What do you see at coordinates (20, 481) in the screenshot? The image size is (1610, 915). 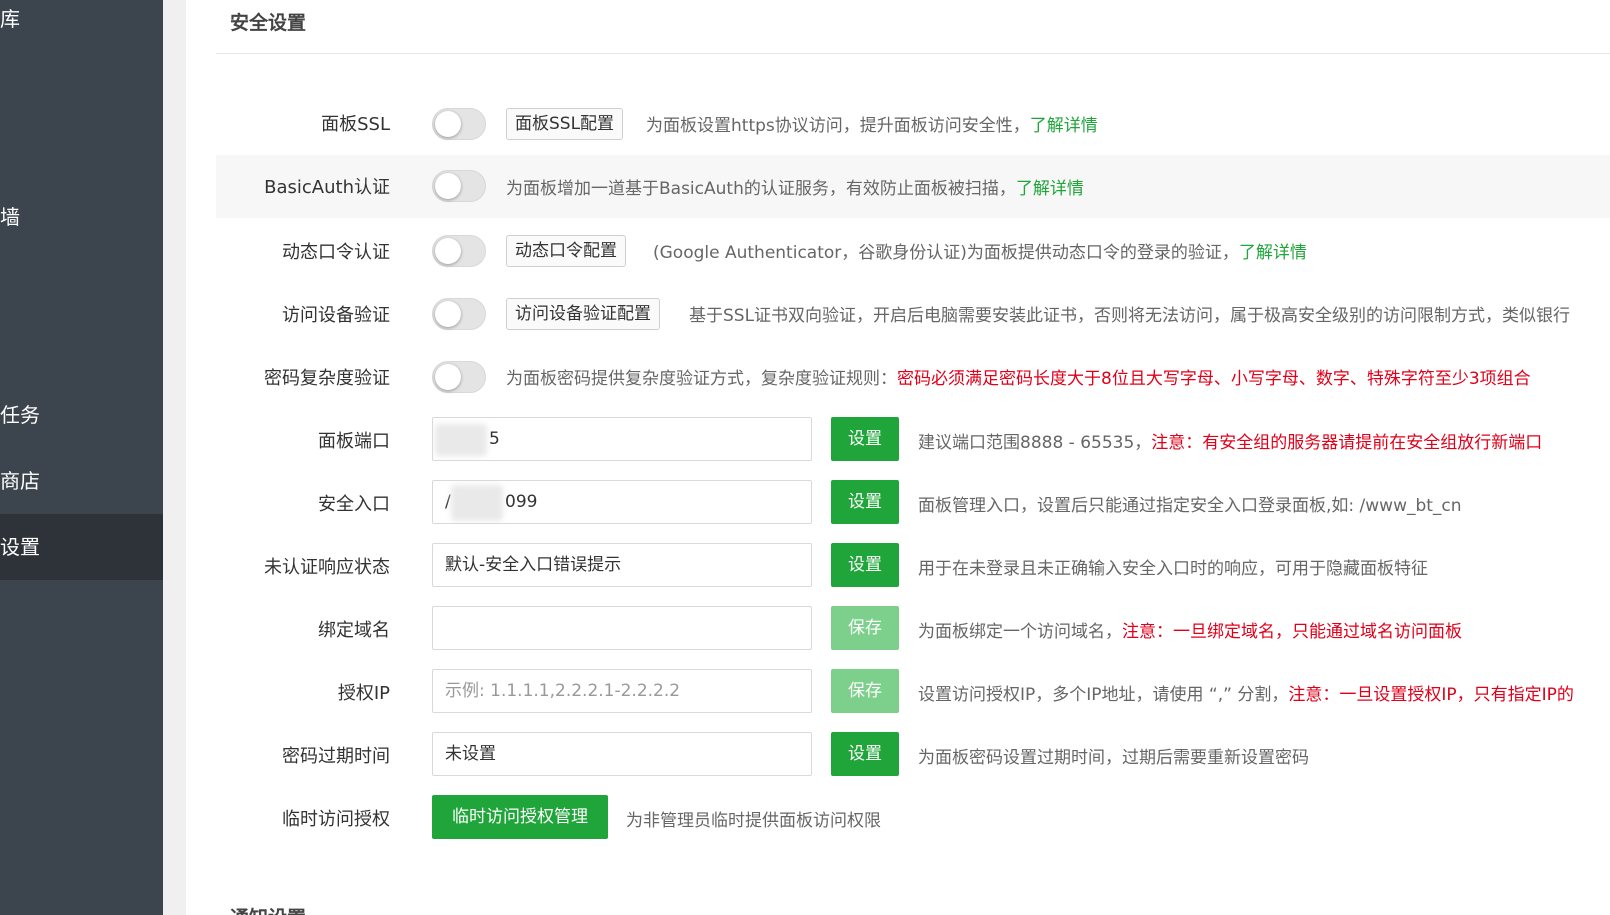 I see `sidebar-item-label: 件商店` at bounding box center [20, 481].